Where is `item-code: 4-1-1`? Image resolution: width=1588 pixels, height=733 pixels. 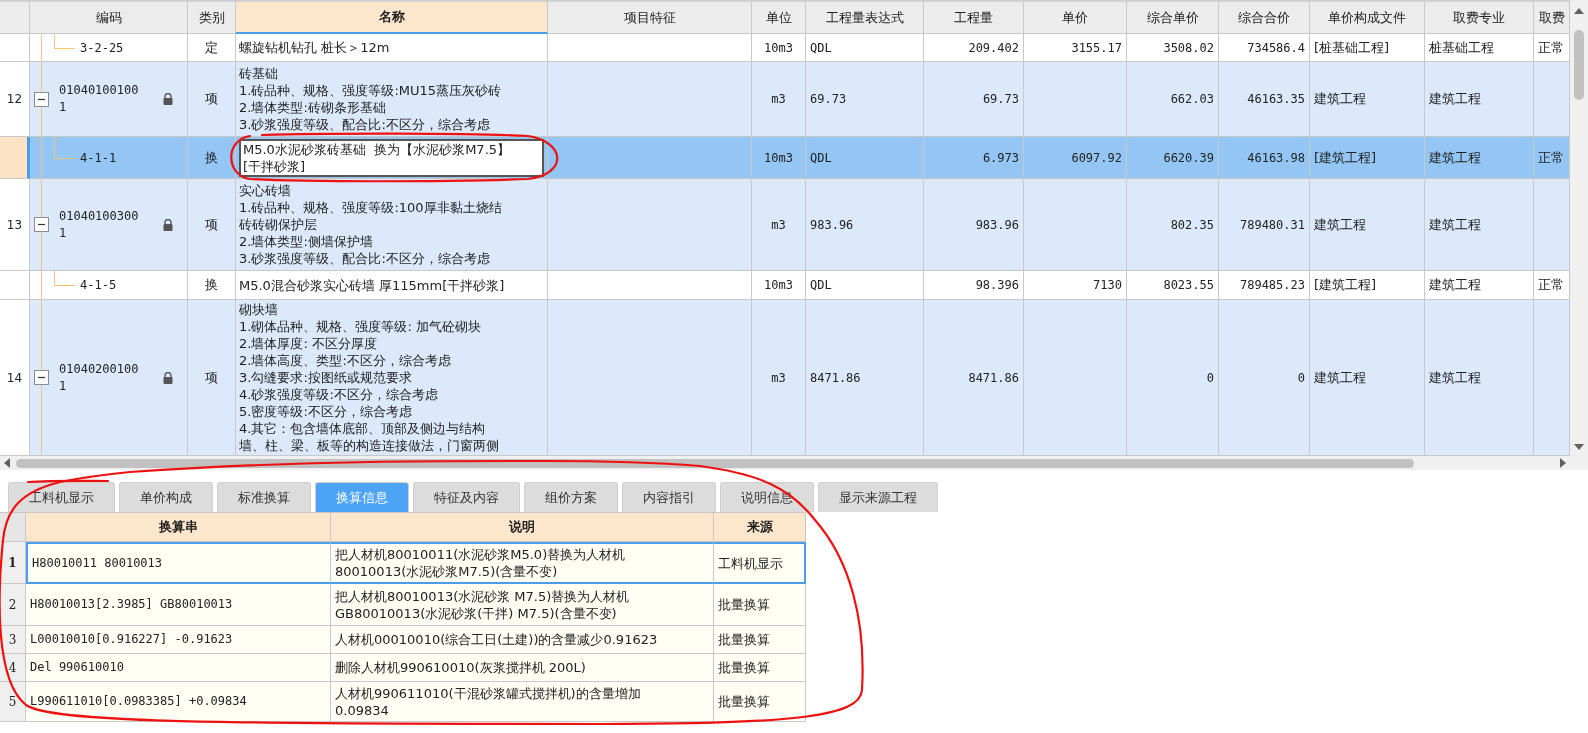 item-code: 4-1-1 is located at coordinates (98, 157).